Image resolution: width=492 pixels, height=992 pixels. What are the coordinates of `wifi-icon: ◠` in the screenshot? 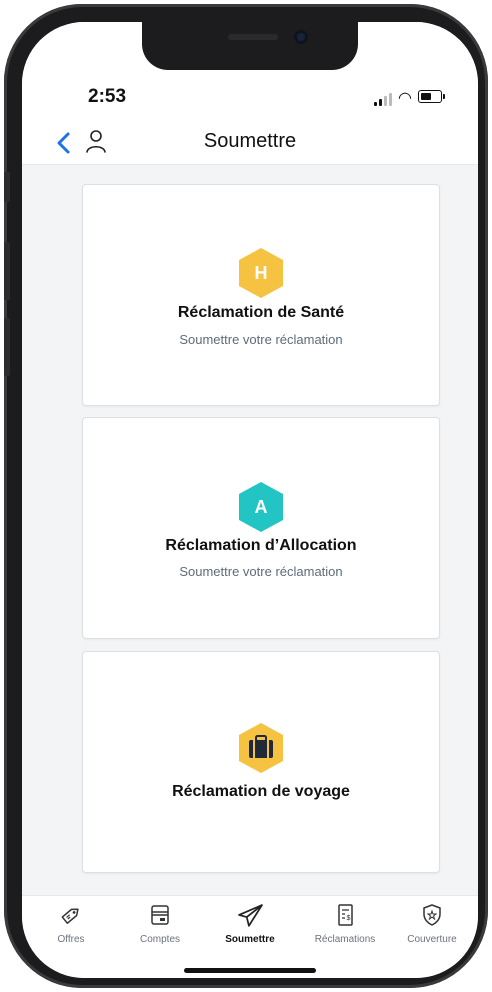 It's located at (405, 98).